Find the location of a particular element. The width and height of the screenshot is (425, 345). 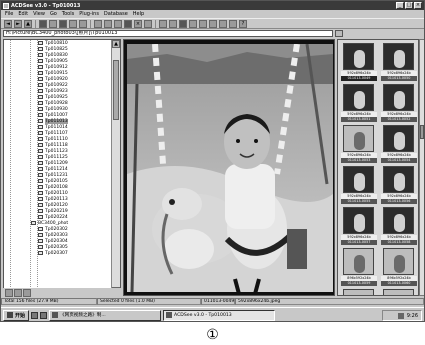

tree-scrollbar: ▲ ▼ is located at coordinates (115, 167).